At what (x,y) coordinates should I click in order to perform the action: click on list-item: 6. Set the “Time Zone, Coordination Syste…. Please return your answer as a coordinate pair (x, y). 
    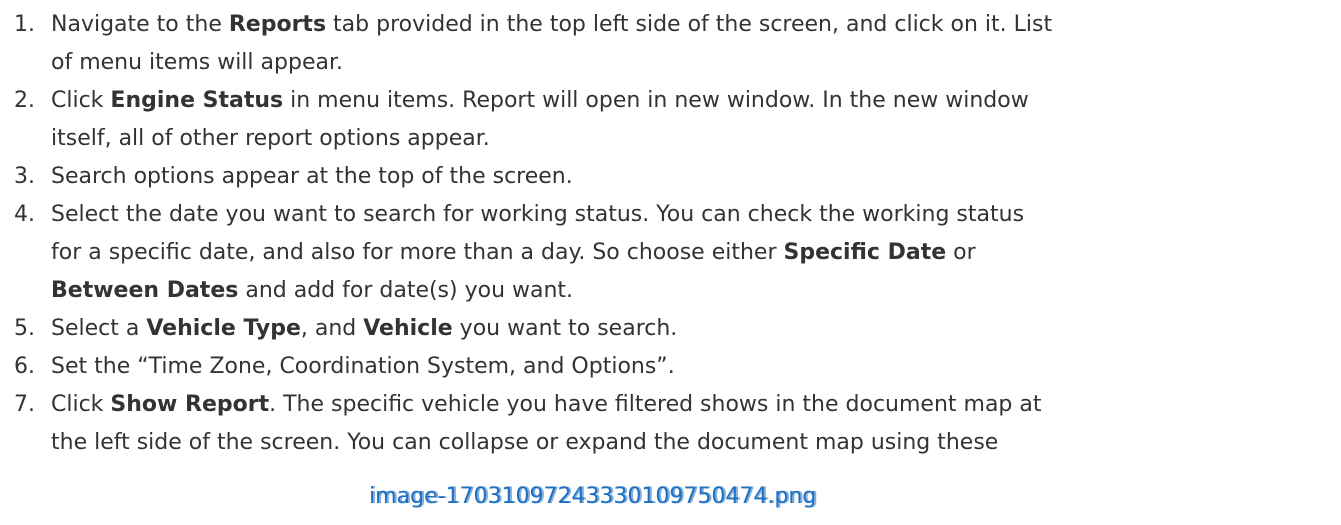
    Looking at the image, I should click on (674, 367).